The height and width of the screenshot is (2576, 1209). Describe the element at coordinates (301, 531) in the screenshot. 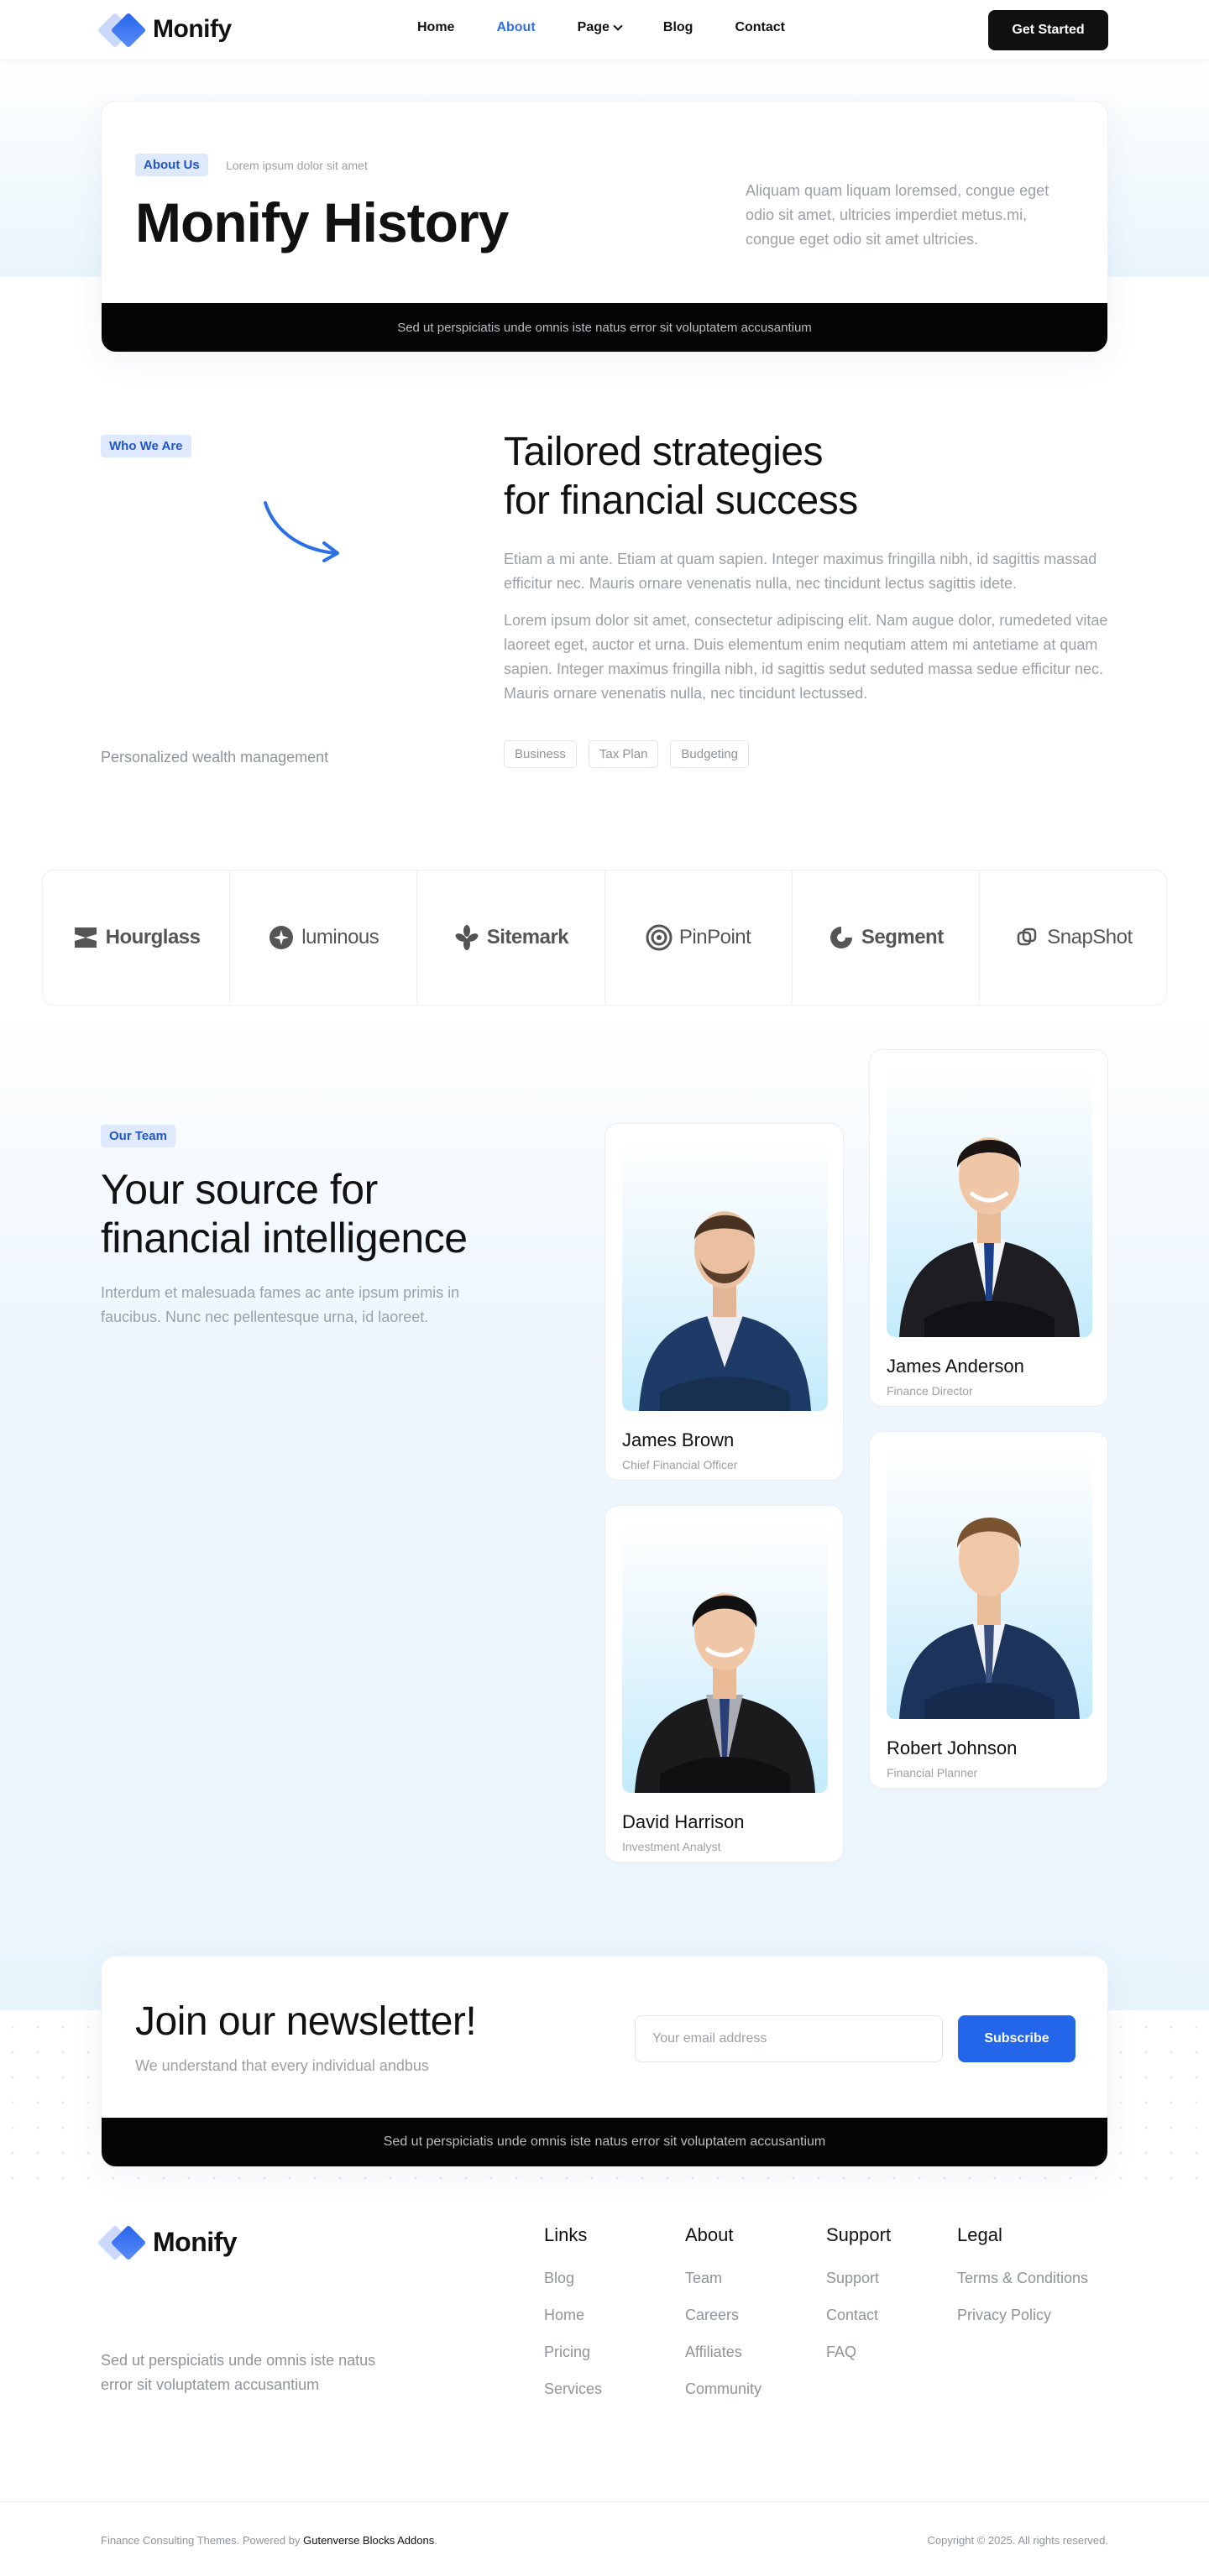

I see `curved-arrow-icon` at that location.